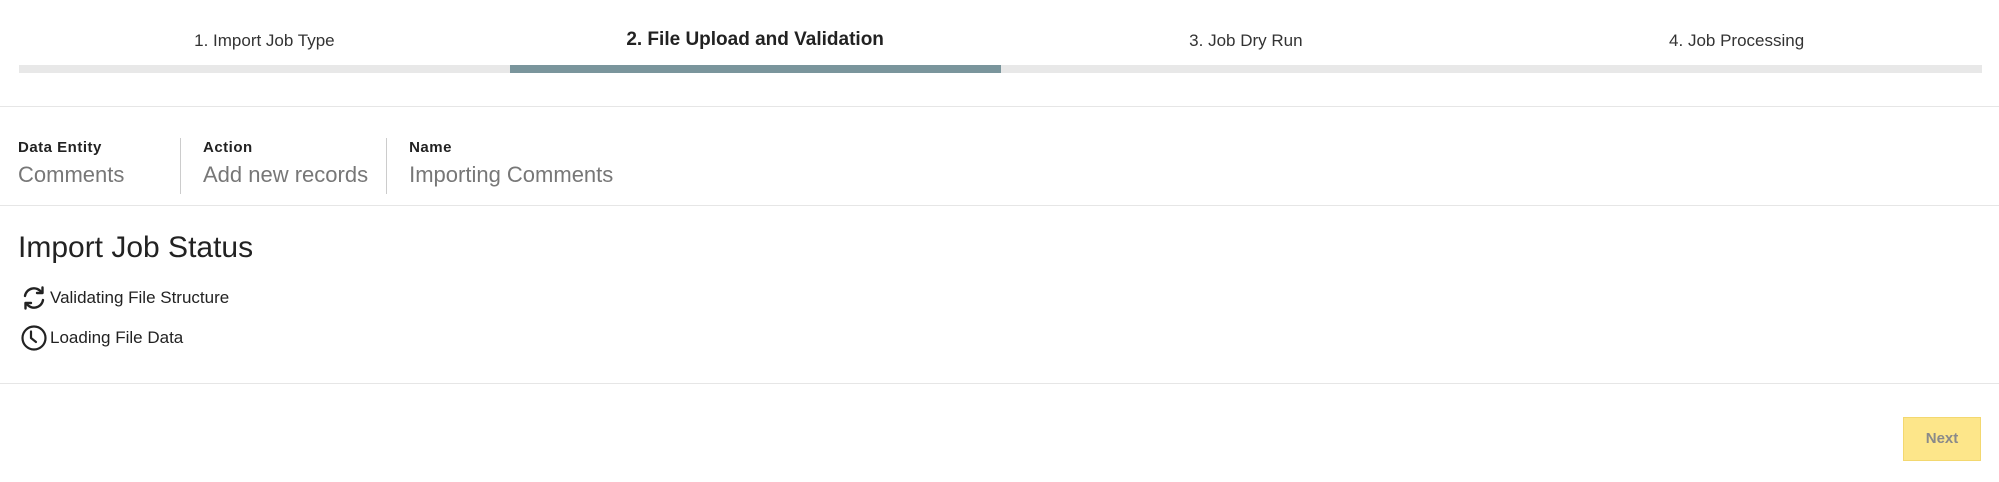  I want to click on status-item-text: Validating File Structure, so click(140, 297).